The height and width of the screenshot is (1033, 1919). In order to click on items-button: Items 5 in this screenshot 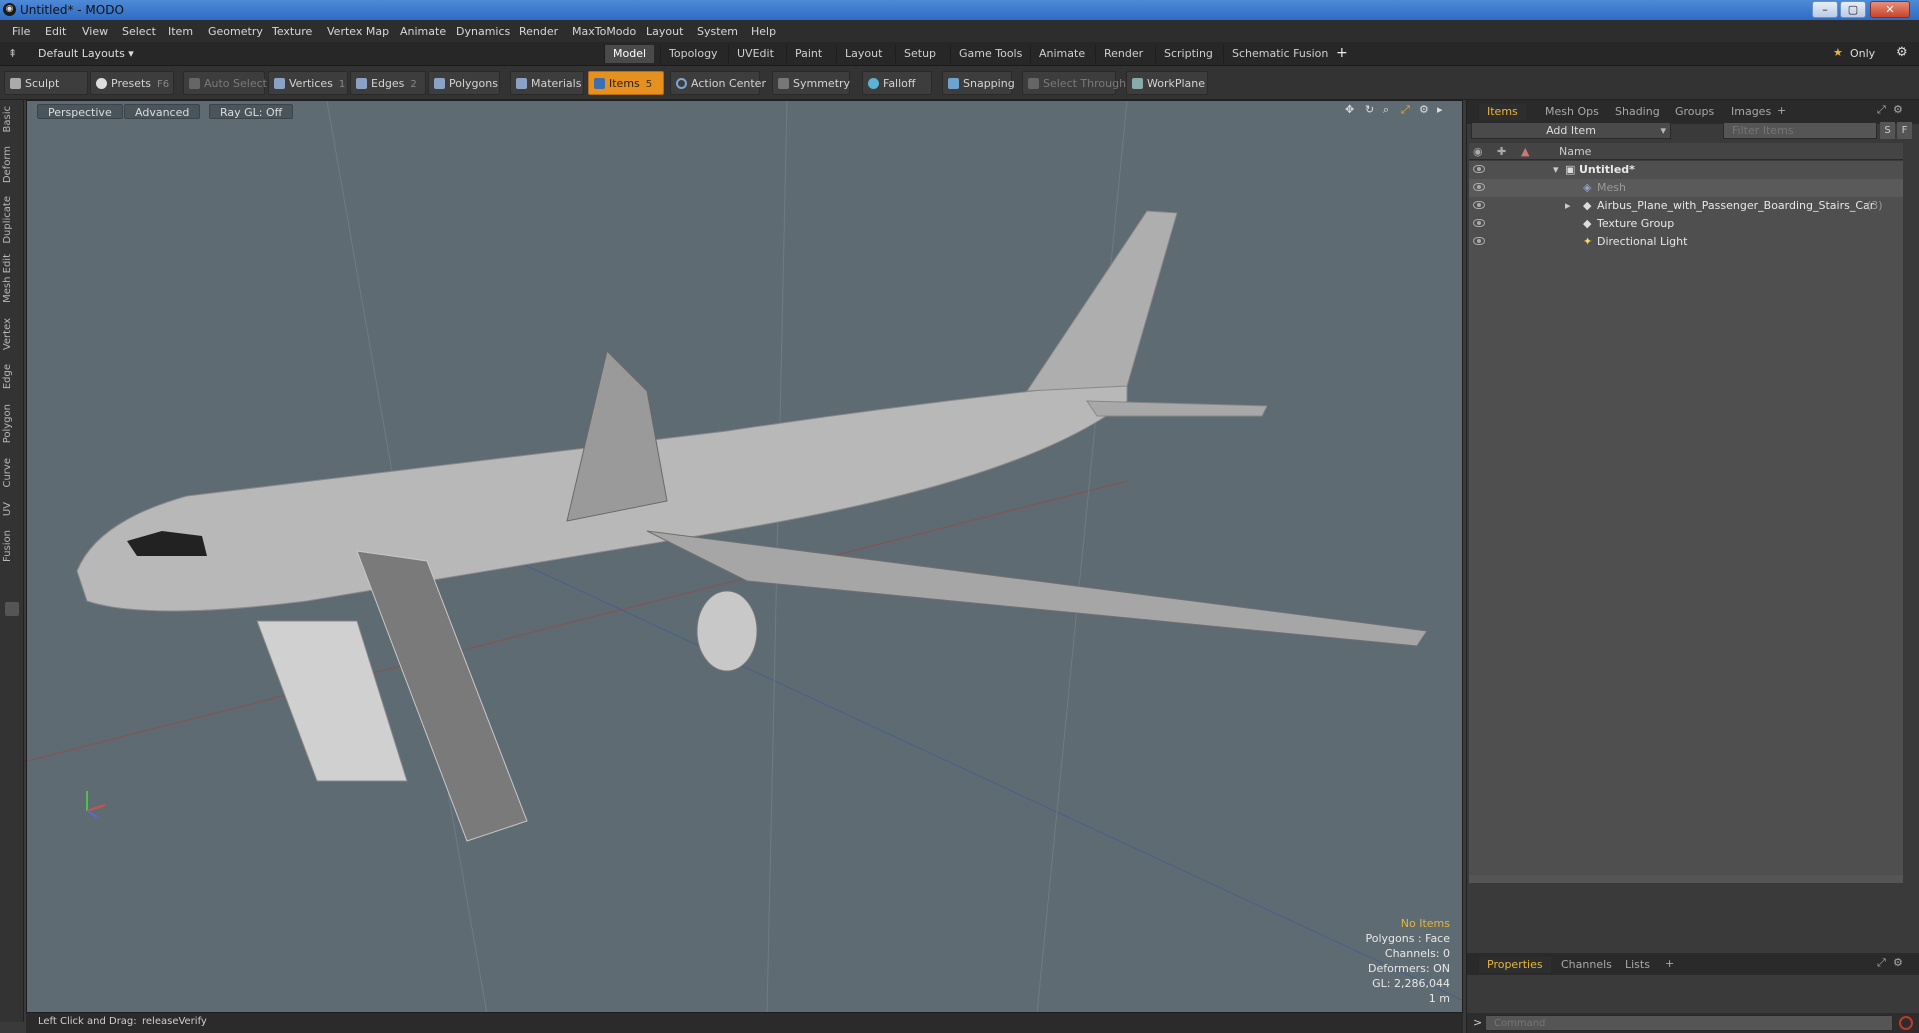, I will do `click(626, 83)`.